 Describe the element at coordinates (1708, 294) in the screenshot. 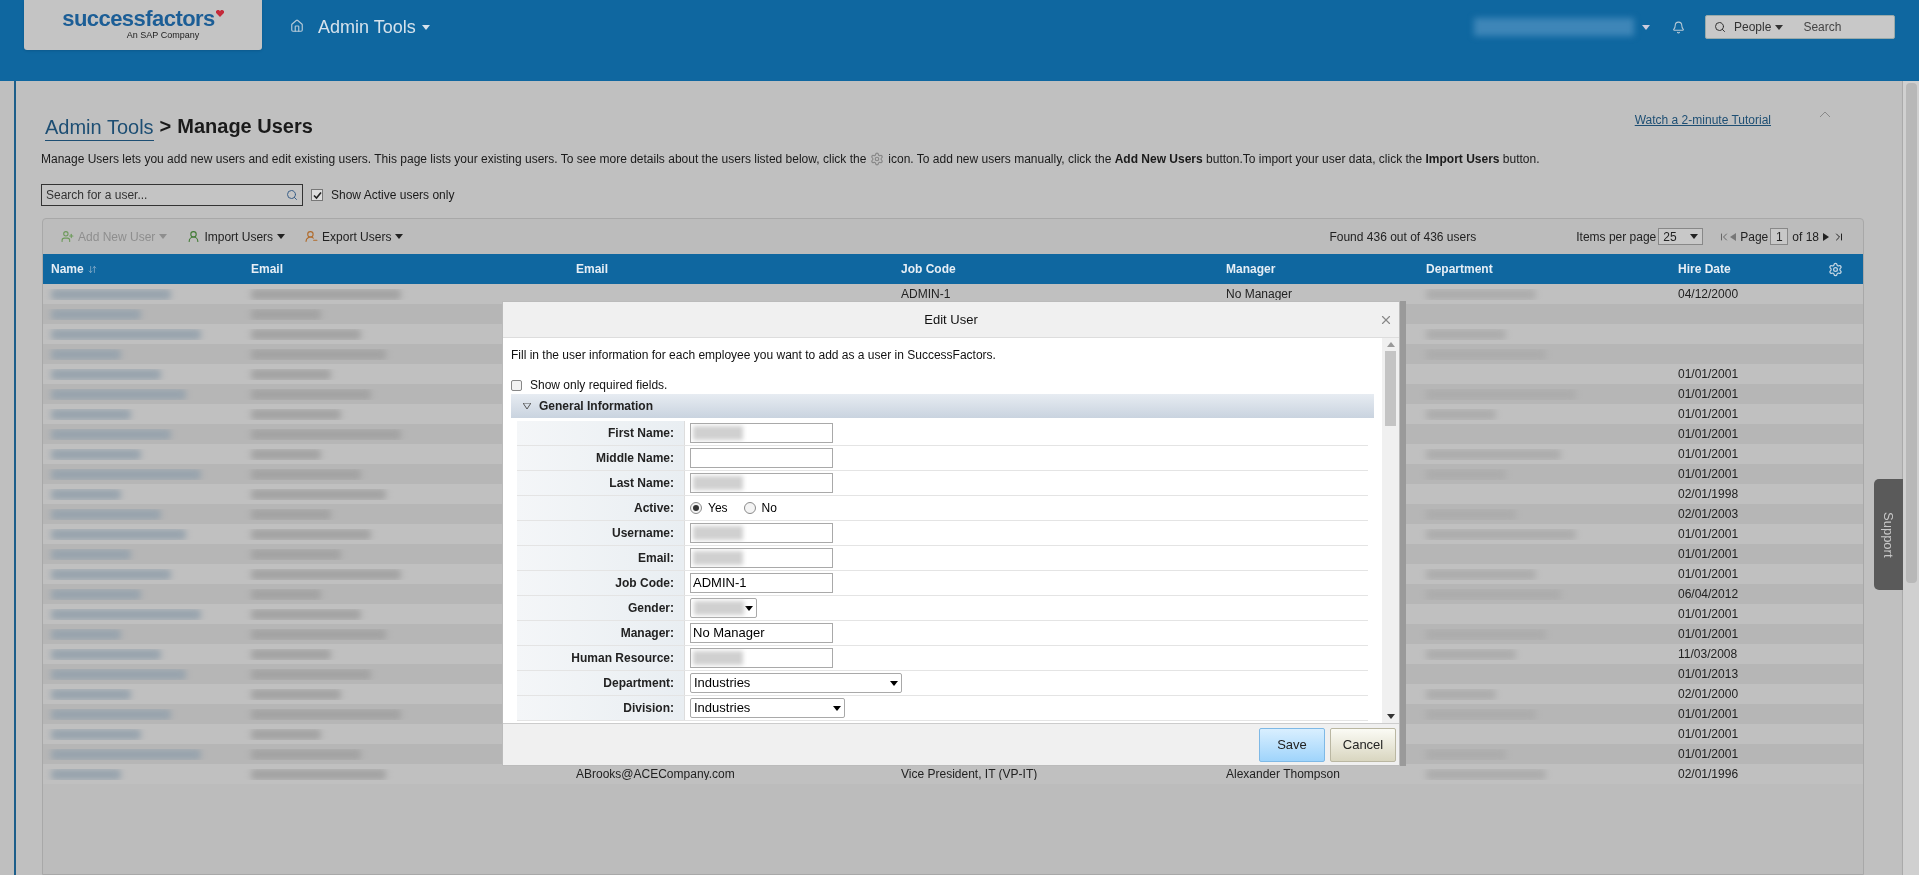

I see `table-cell: 04/12/2000` at that location.